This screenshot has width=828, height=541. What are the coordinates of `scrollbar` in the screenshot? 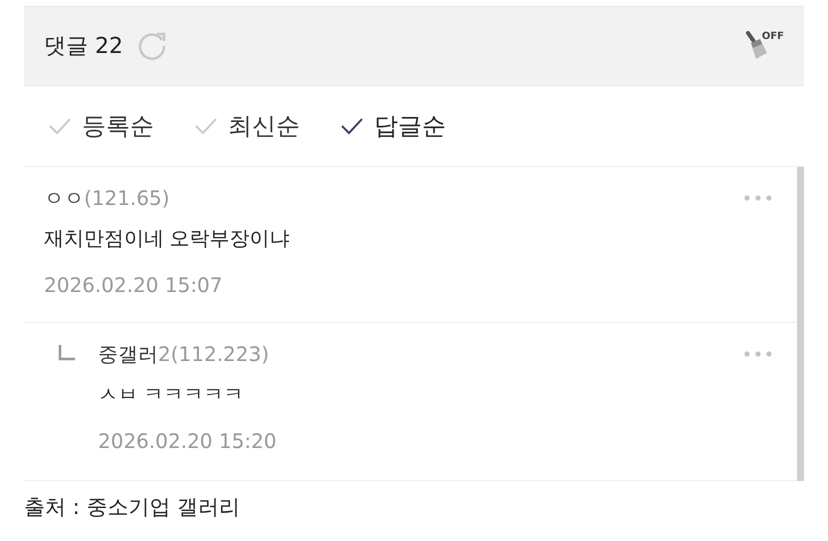 It's located at (800, 324).